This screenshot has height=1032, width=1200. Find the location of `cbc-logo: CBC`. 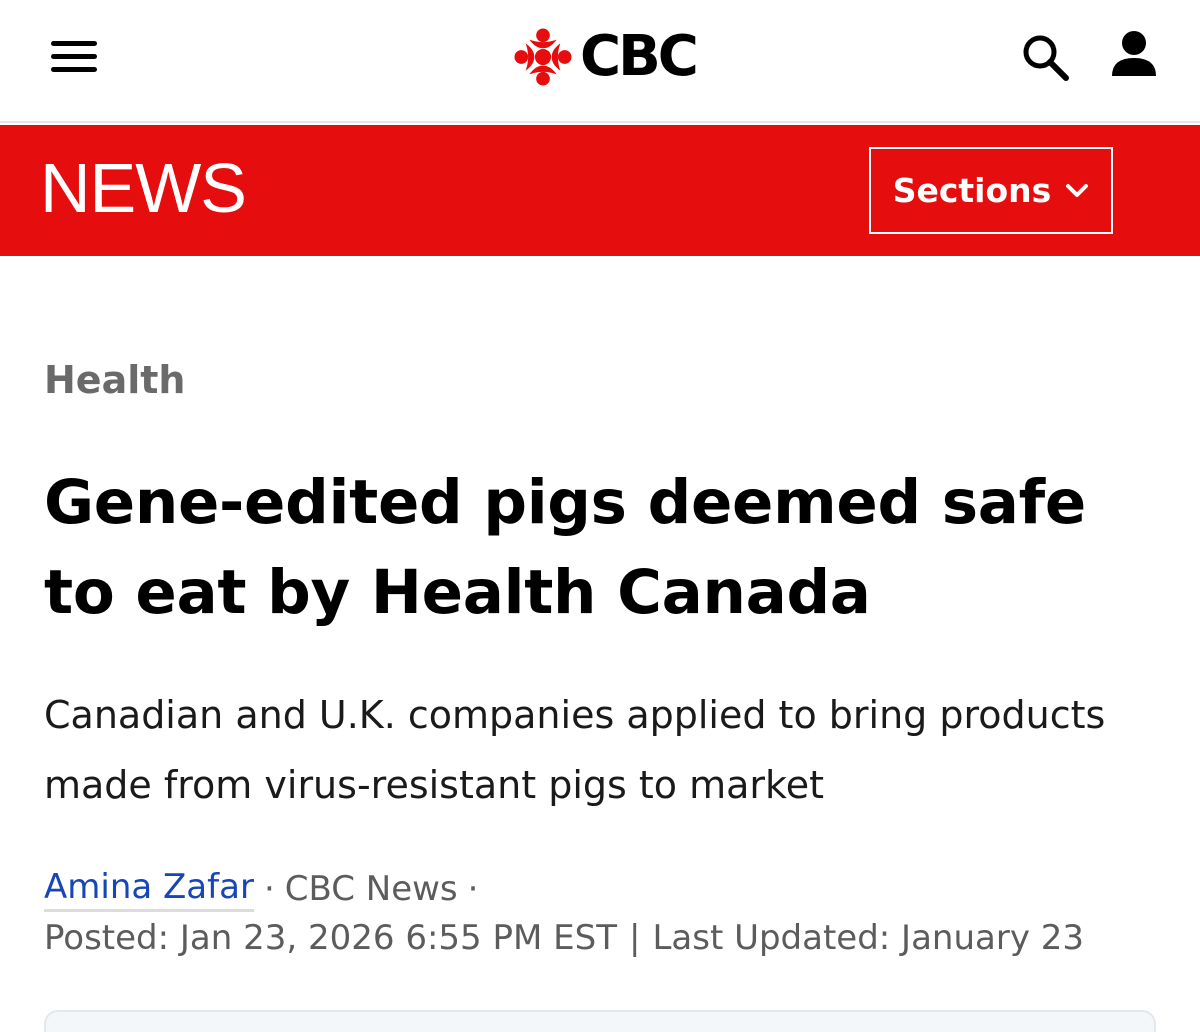

cbc-logo: CBC is located at coordinates (605, 56).